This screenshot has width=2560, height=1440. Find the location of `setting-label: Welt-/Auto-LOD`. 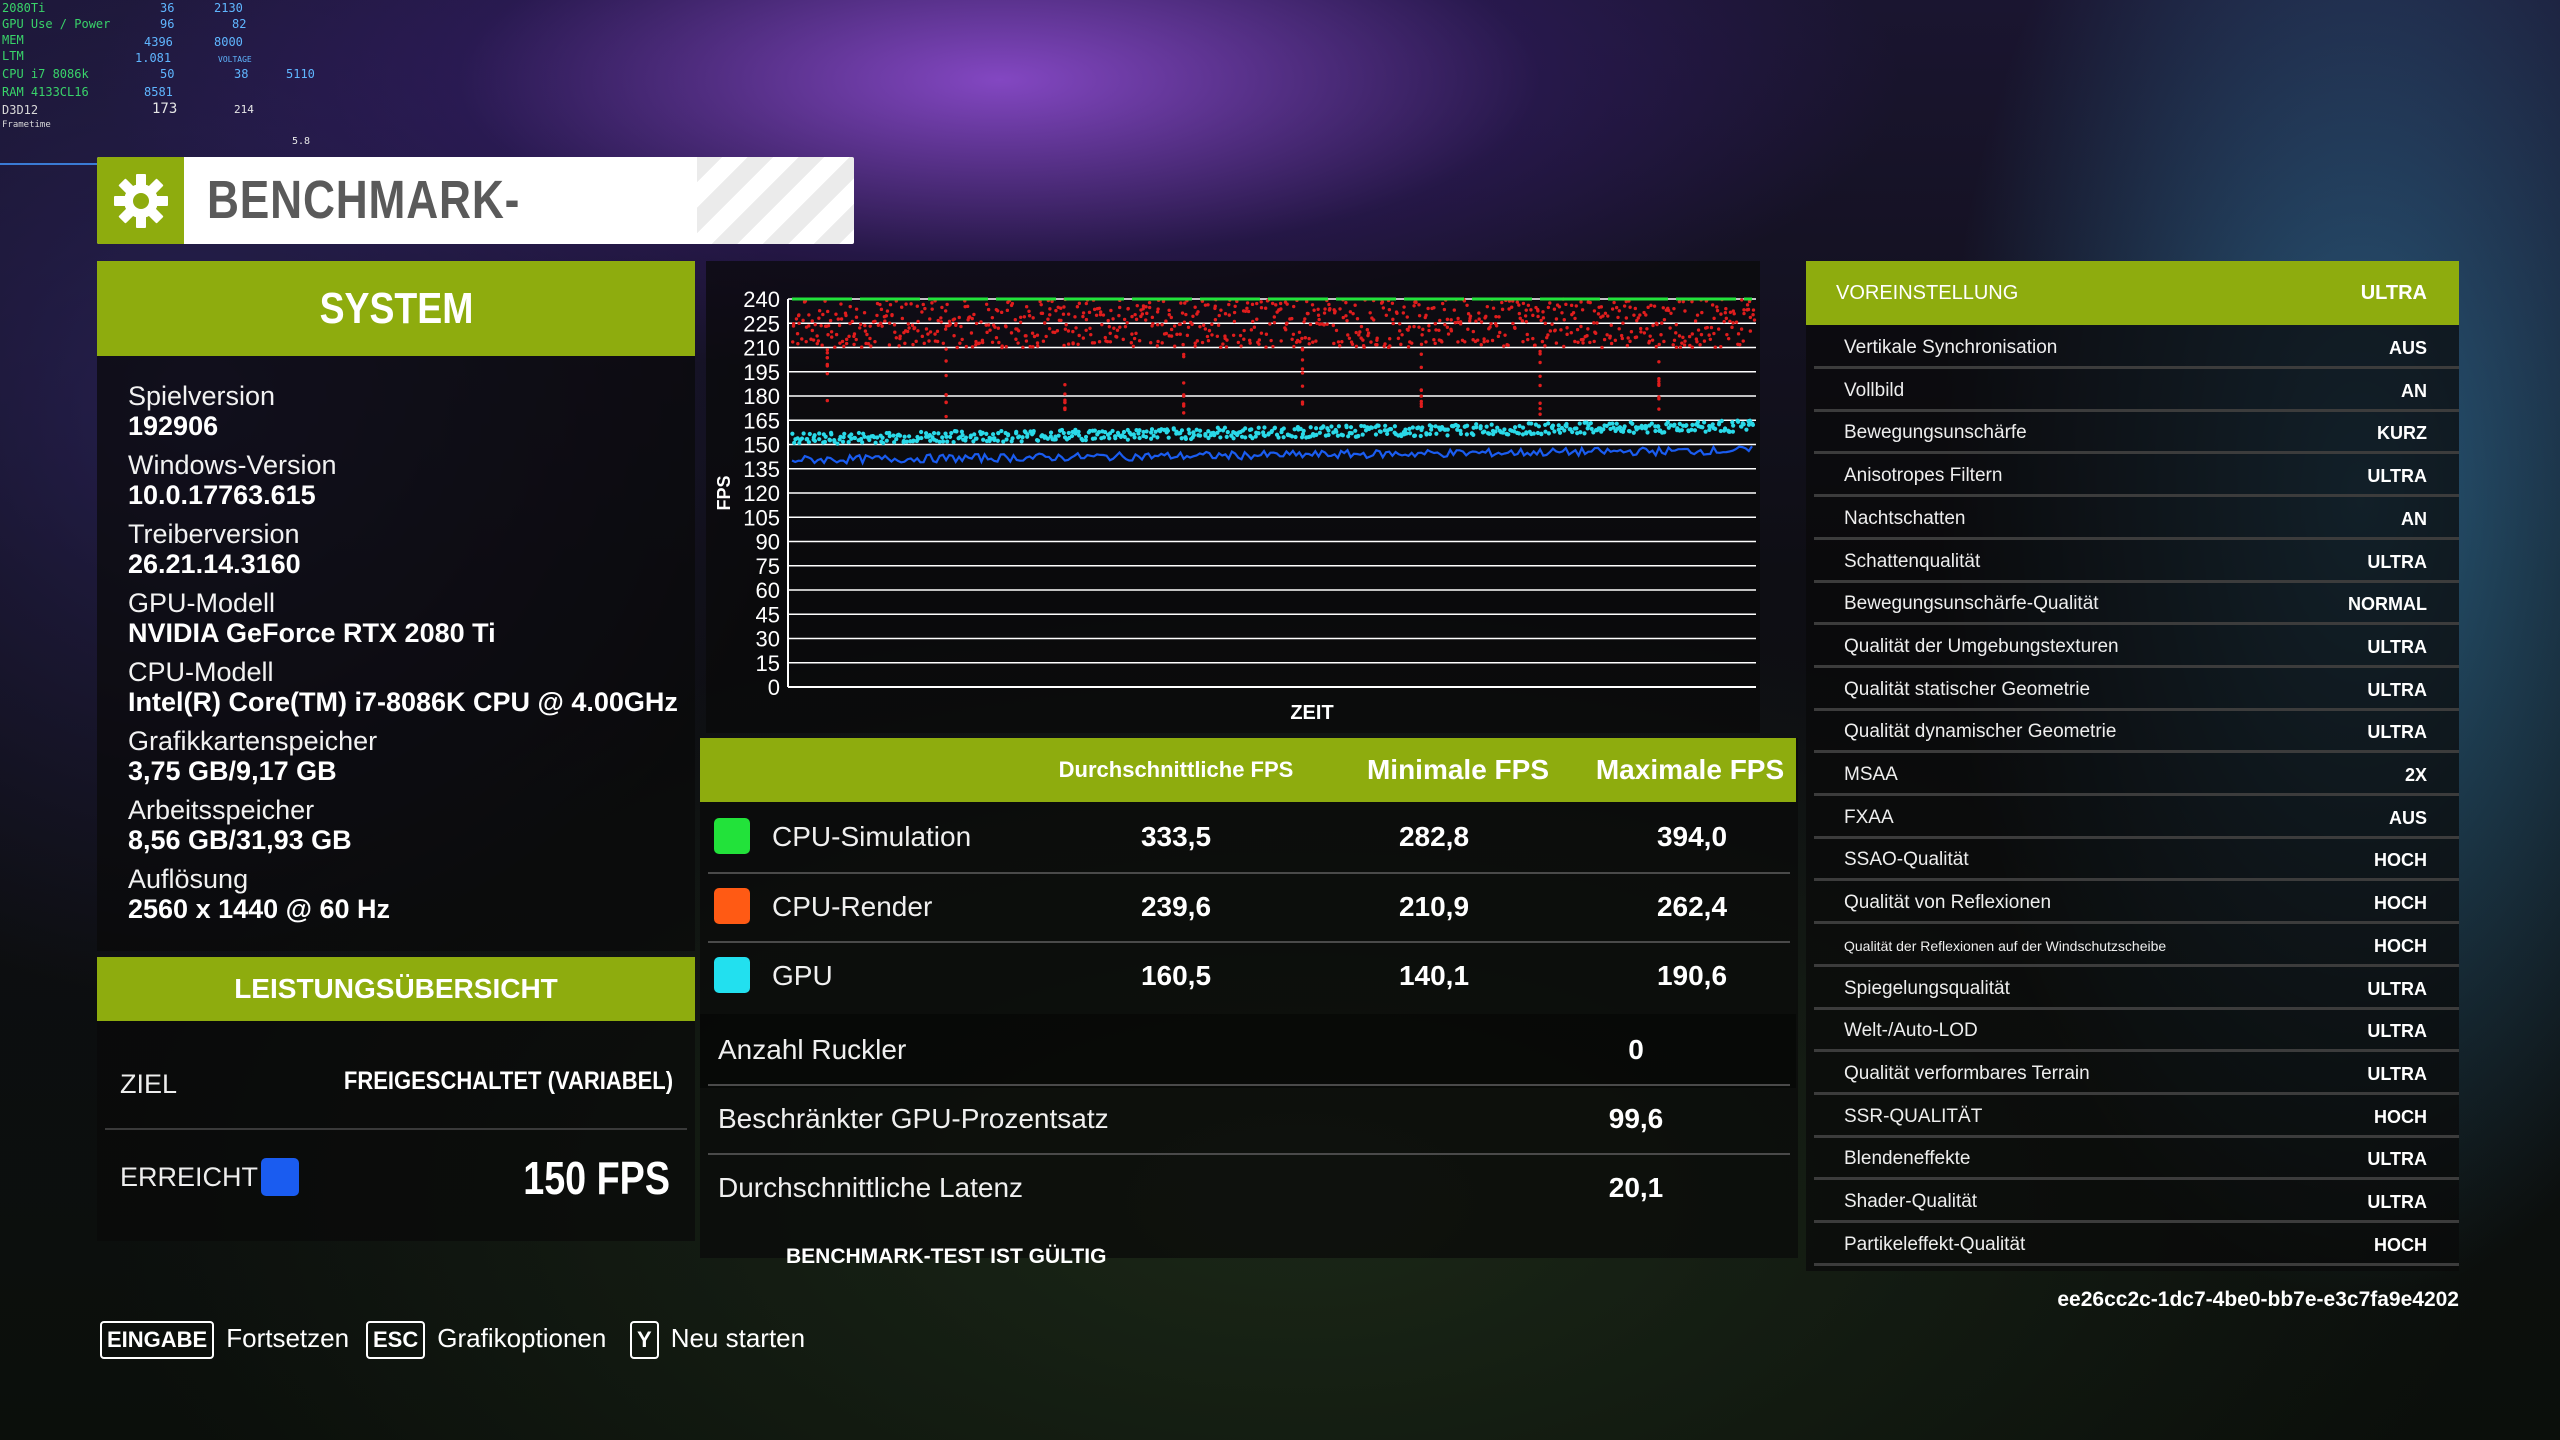

setting-label: Welt-/Auto-LOD is located at coordinates (1911, 1031).